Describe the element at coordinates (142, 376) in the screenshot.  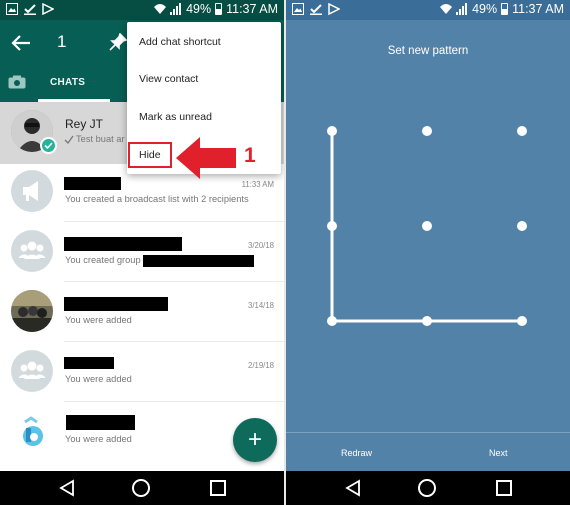
I see `chat-row: 2/19/18 You were added` at that location.